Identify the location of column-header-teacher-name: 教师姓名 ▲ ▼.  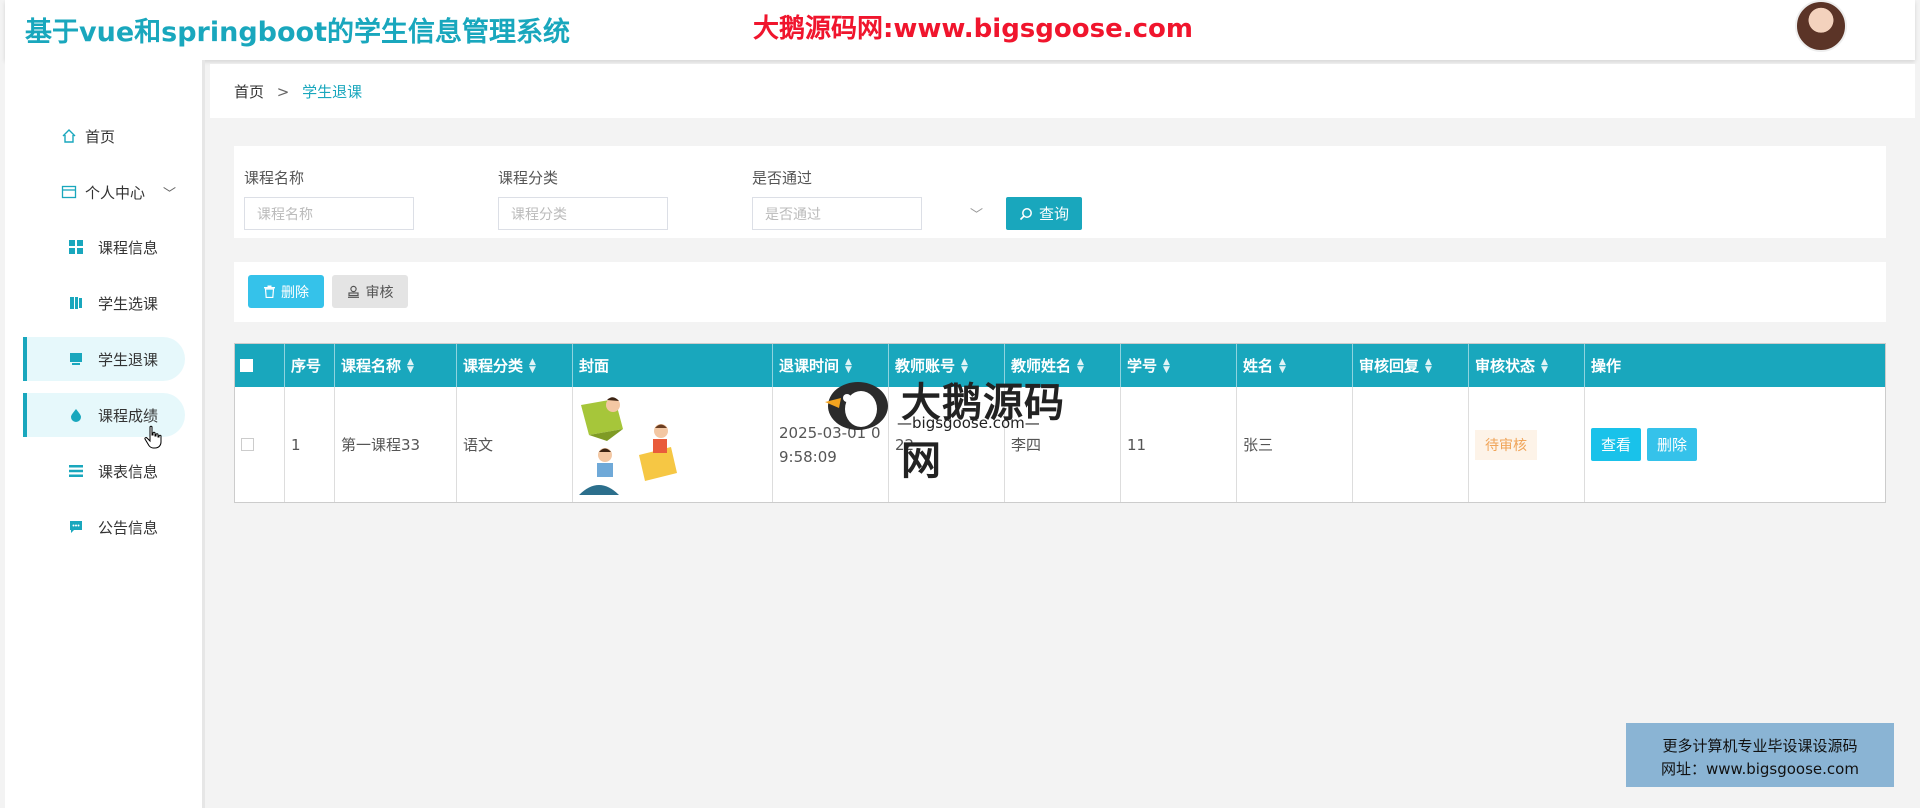
(1063, 365).